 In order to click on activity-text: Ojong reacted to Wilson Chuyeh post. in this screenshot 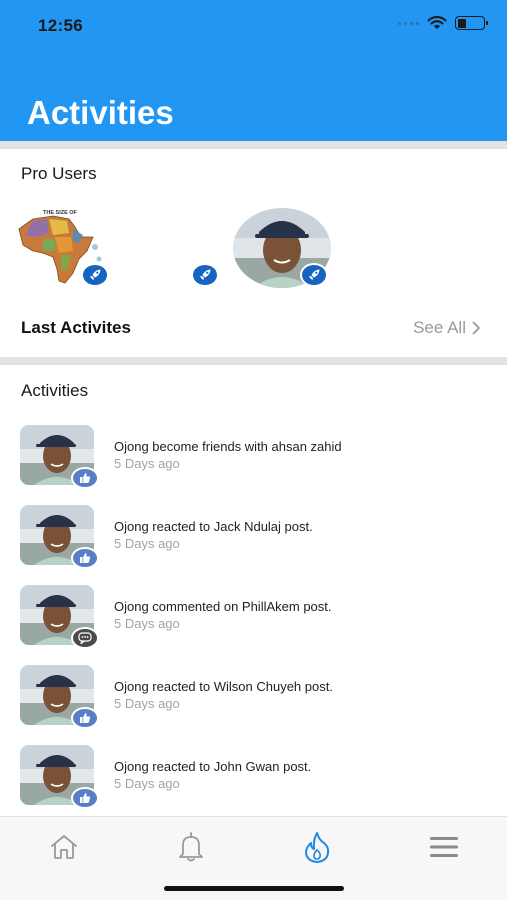, I will do `click(223, 686)`.